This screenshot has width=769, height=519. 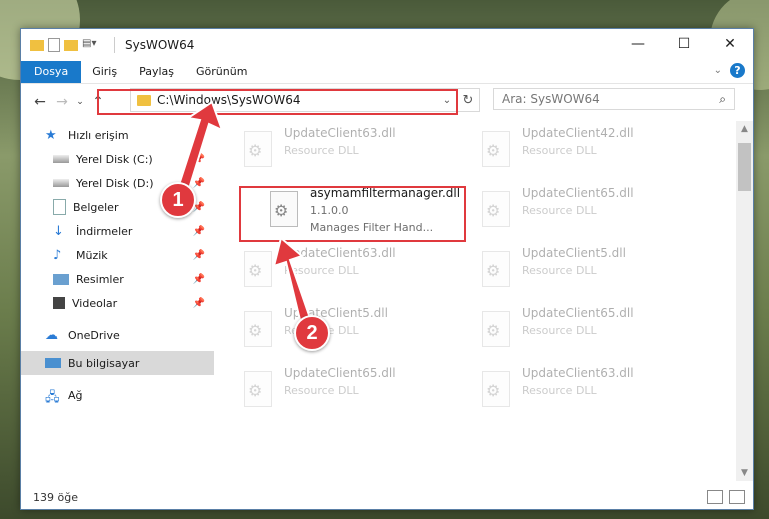 I want to click on back-arrow-icon: ←, so click(x=40, y=102).